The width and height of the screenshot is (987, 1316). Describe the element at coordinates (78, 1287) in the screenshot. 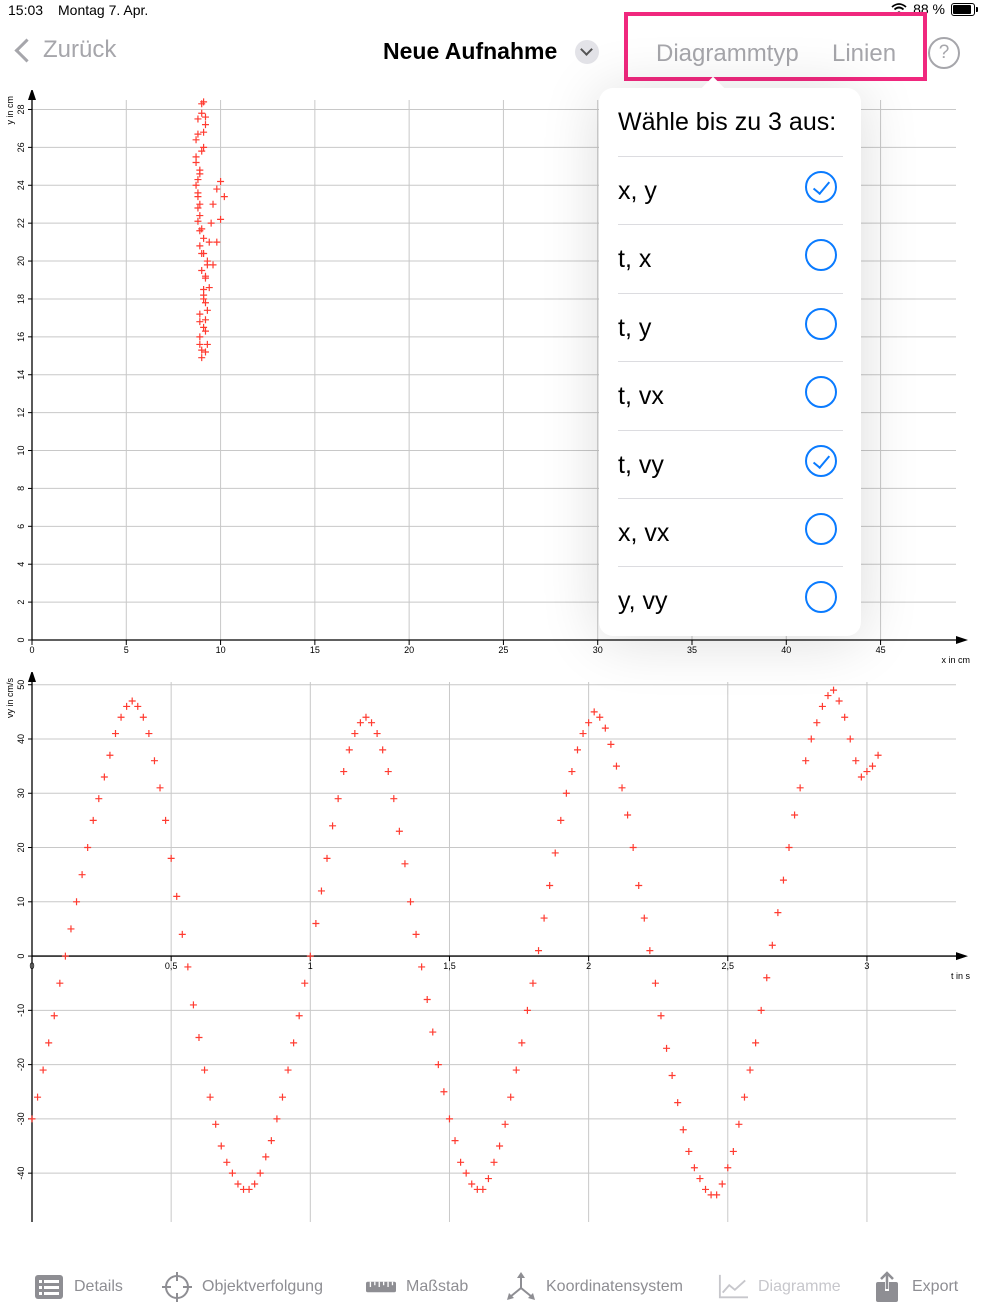

I see `tab-details: Details` at that location.